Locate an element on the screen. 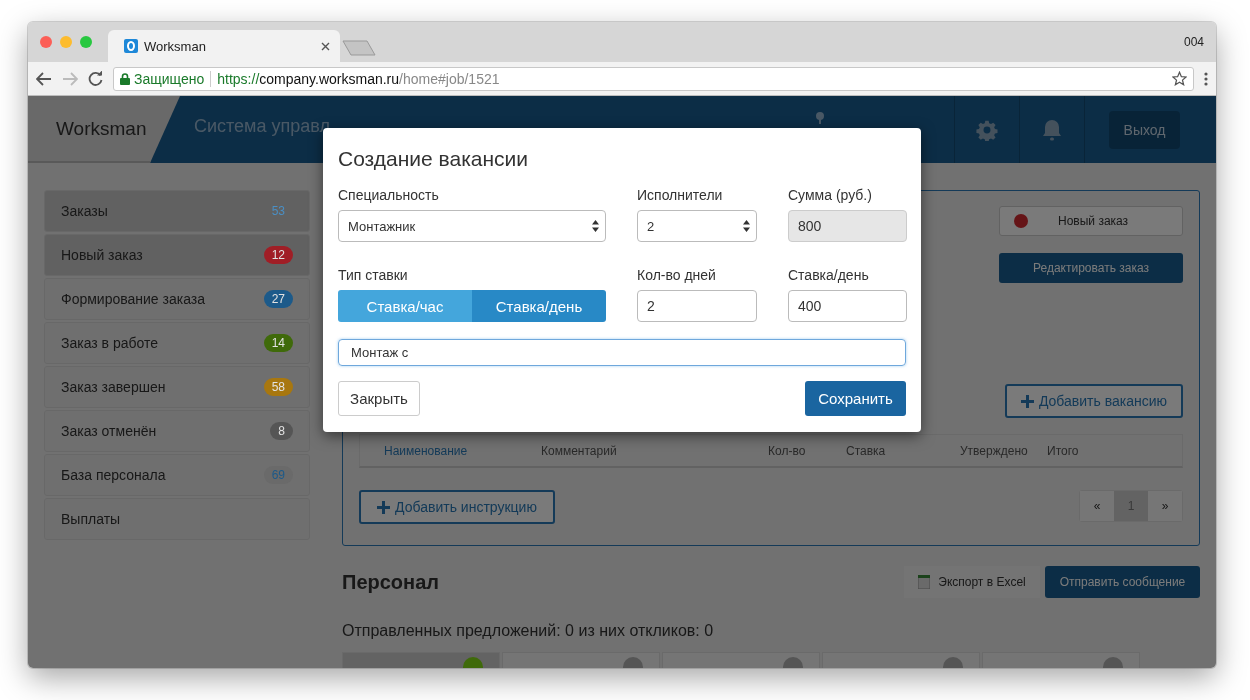 The image size is (1250, 700). section-title: Персонал is located at coordinates (390, 582).